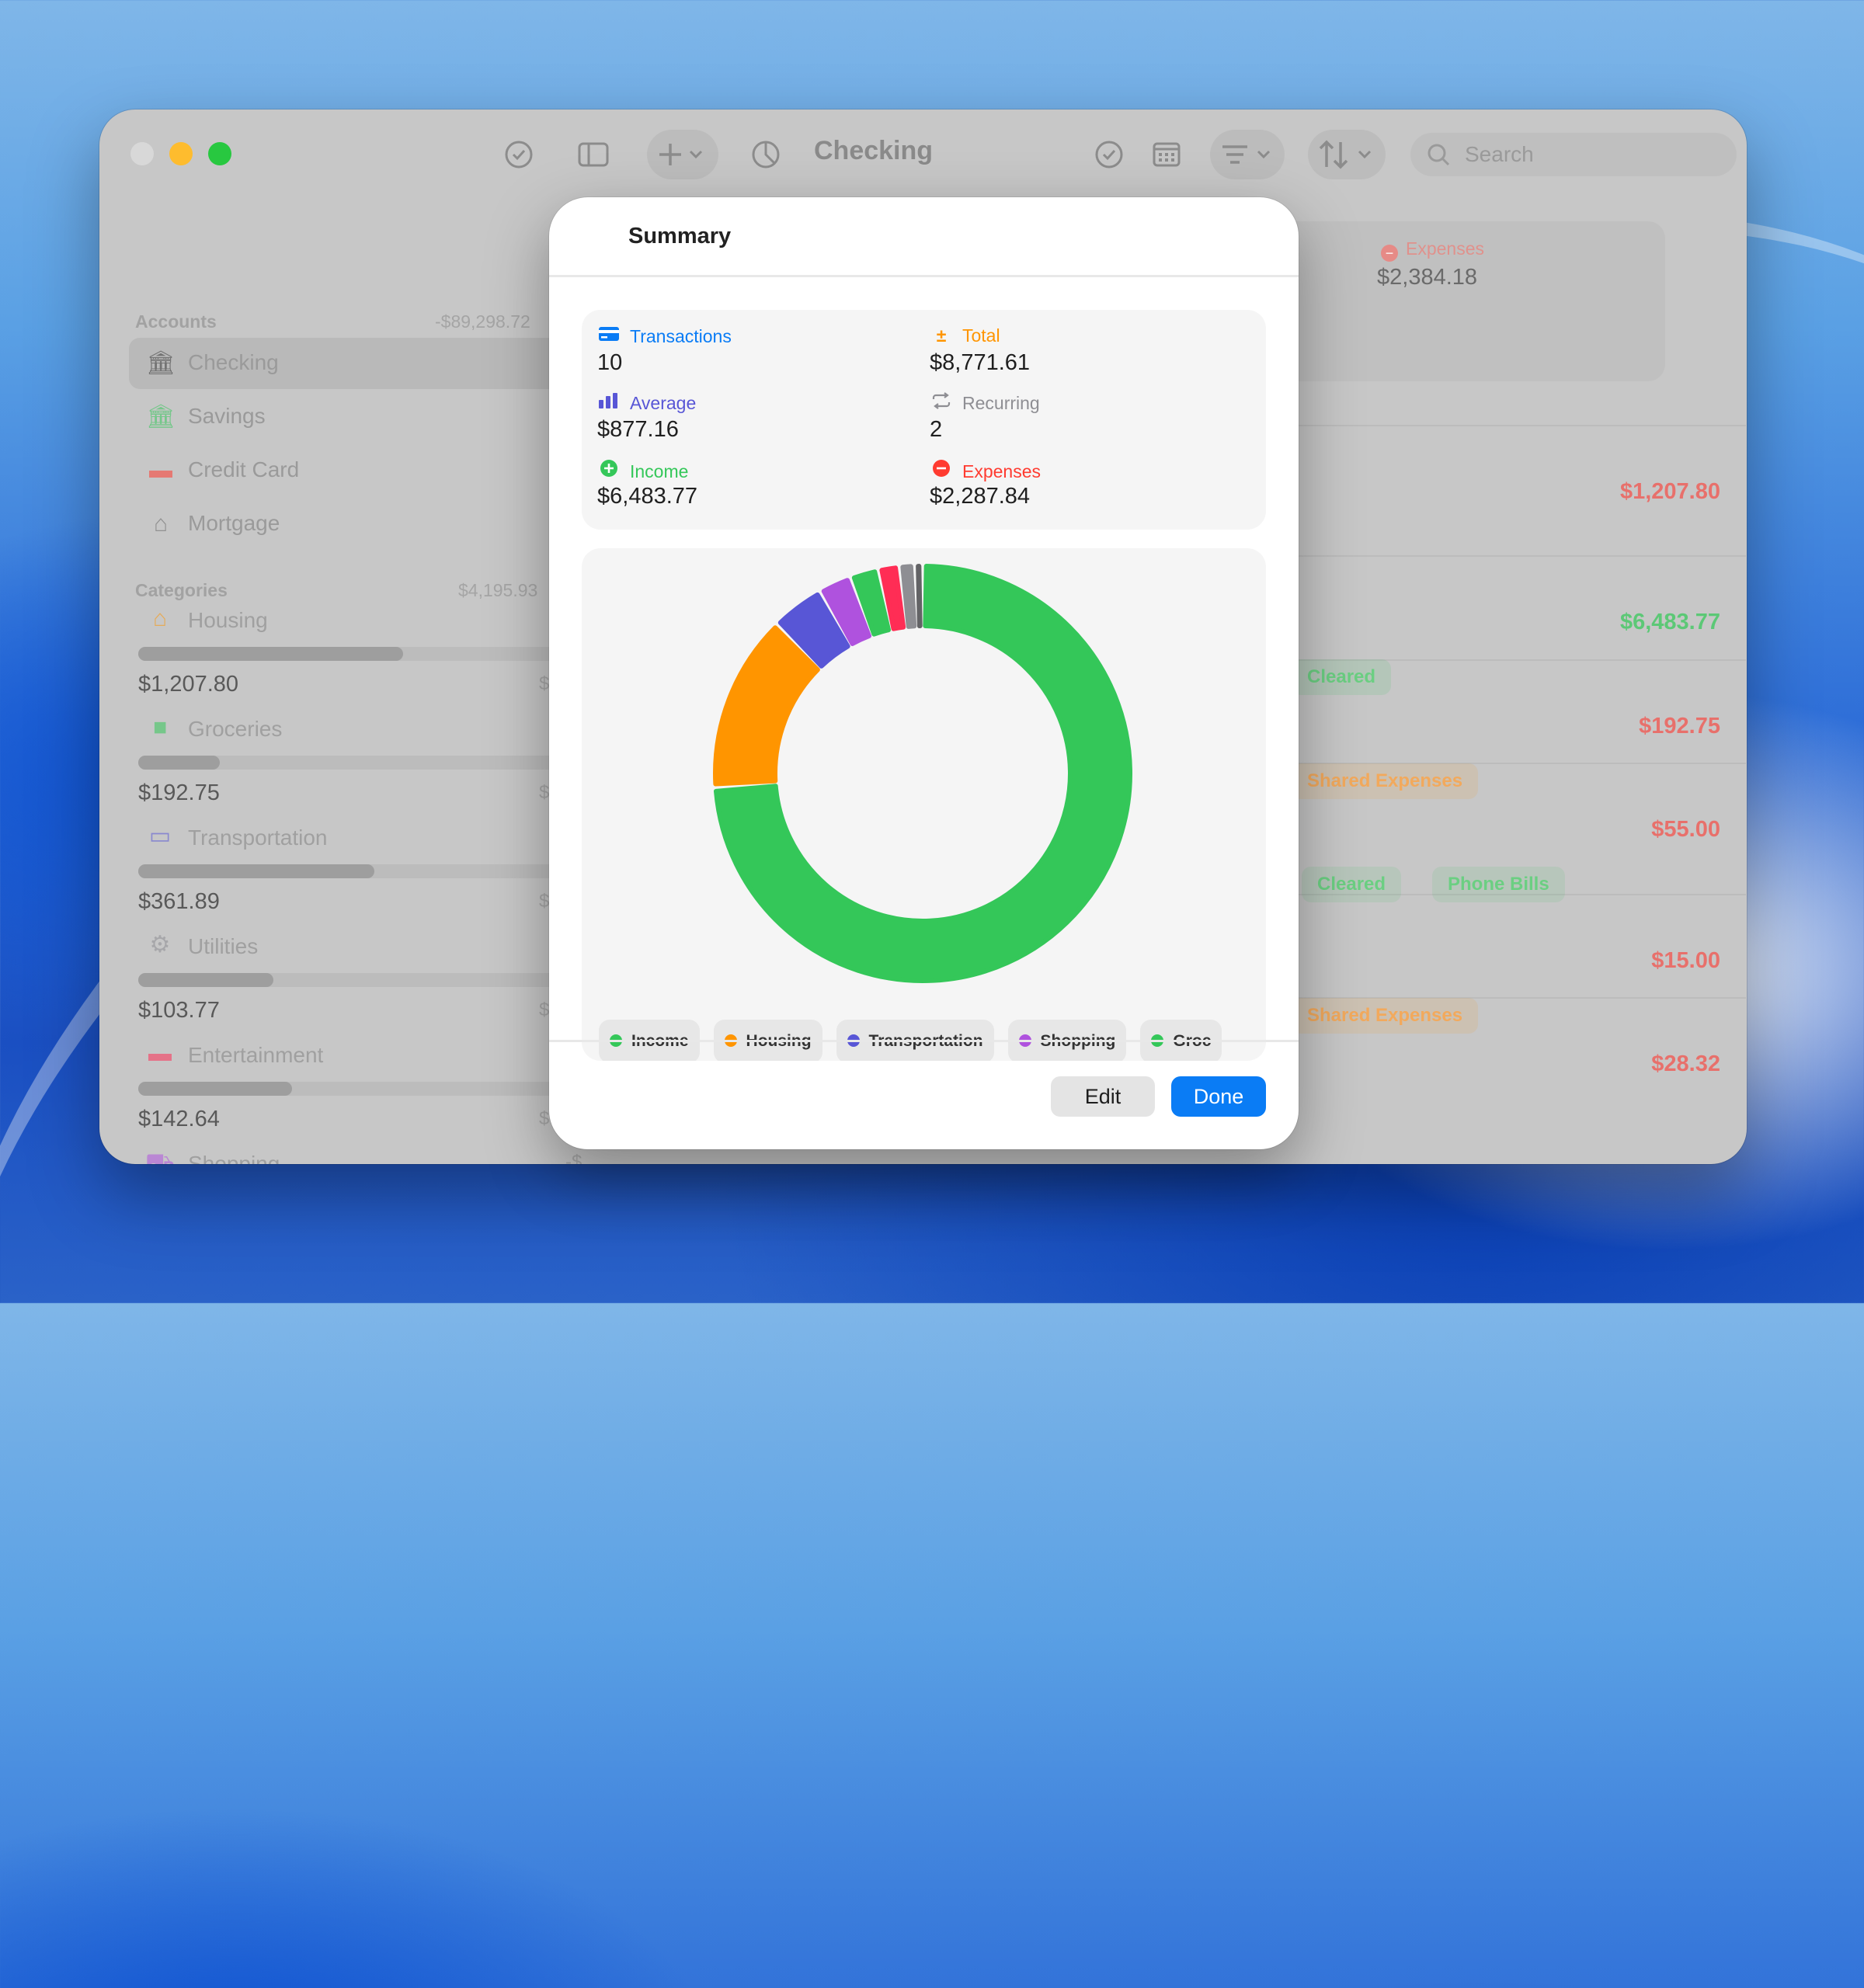 Image resolution: width=1864 pixels, height=1988 pixels. I want to click on pie-chart-icon, so click(766, 154).